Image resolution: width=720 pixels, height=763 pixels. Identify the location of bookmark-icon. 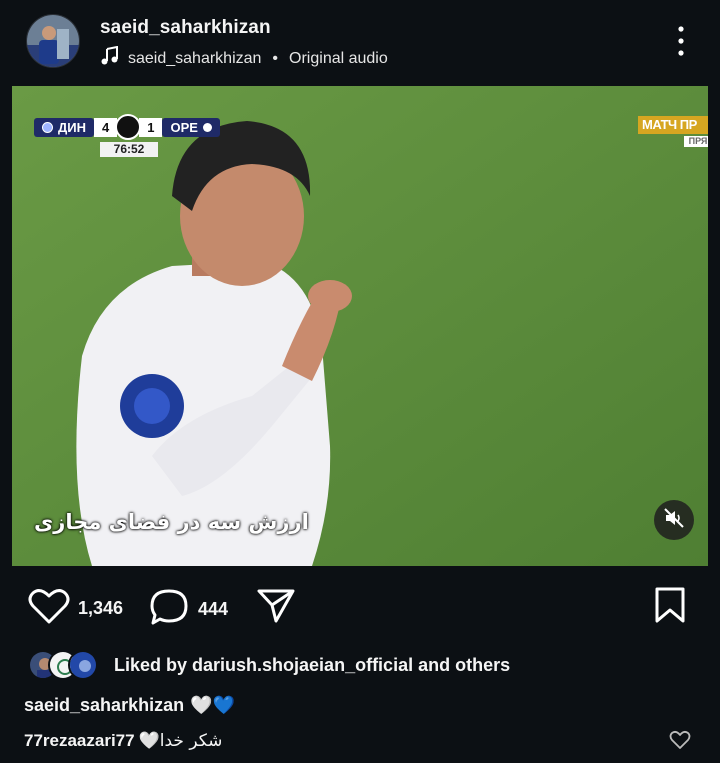
(670, 607).